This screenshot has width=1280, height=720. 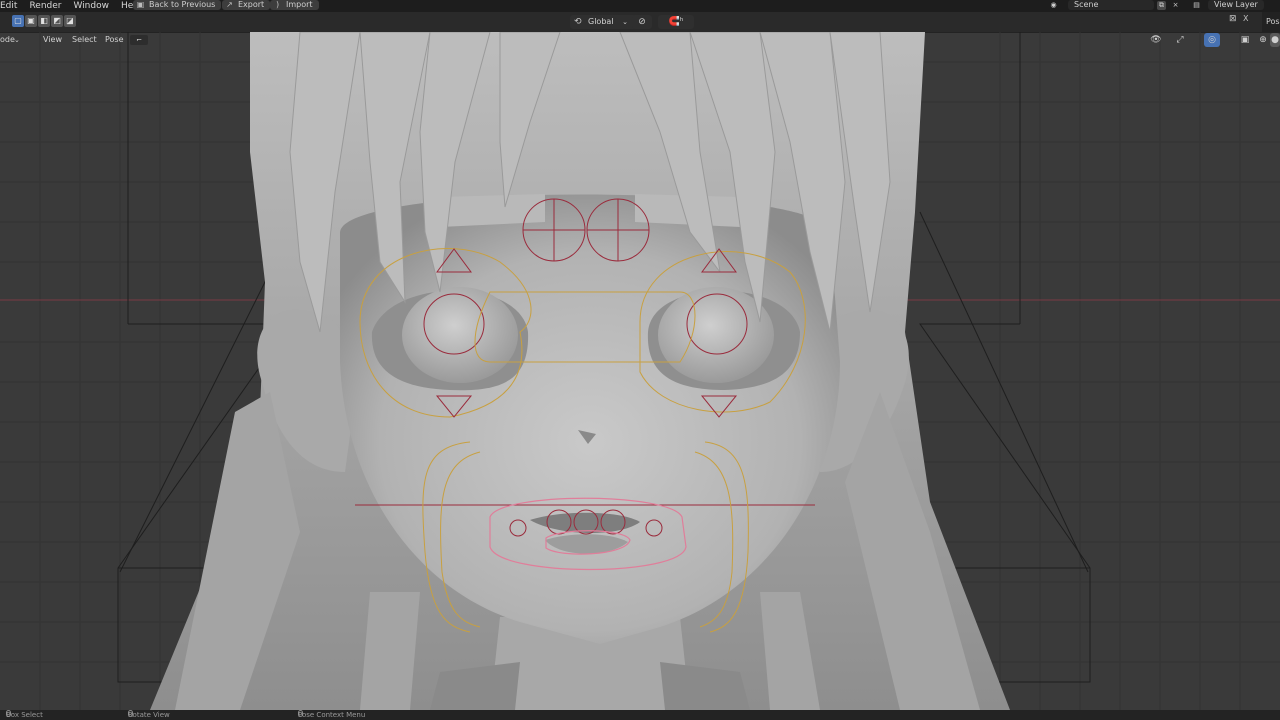 I want to click on select-menu: Select, so click(x=84, y=40).